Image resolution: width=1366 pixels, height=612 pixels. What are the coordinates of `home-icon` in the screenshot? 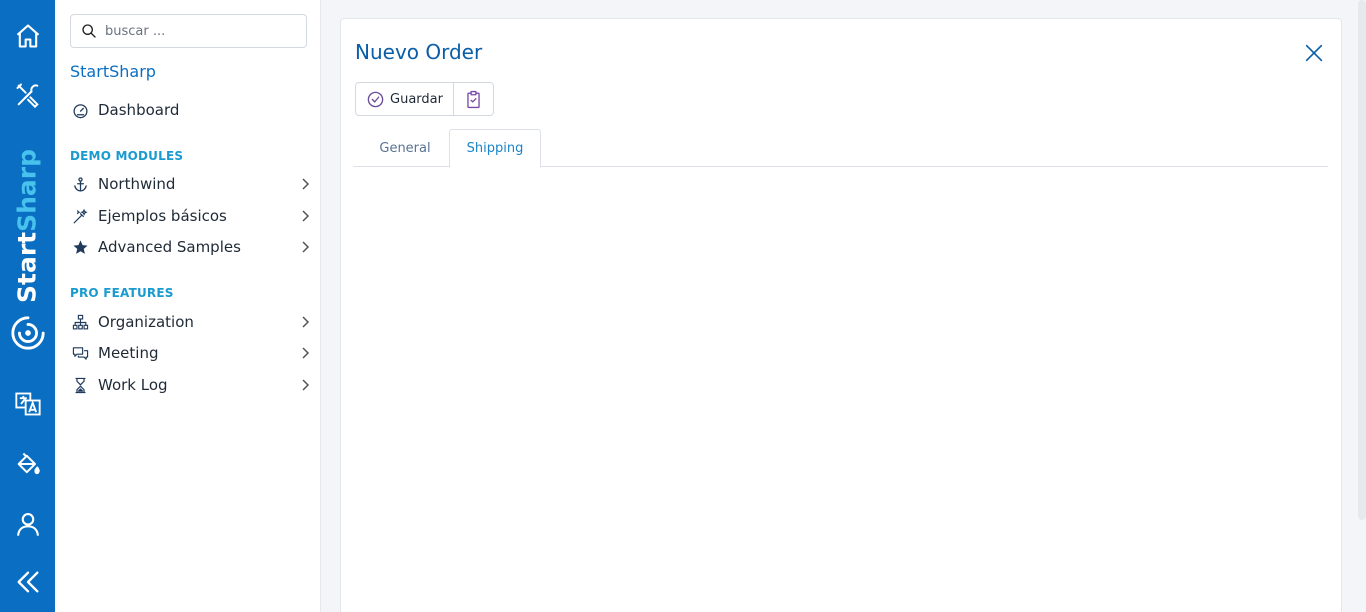 It's located at (27, 36).